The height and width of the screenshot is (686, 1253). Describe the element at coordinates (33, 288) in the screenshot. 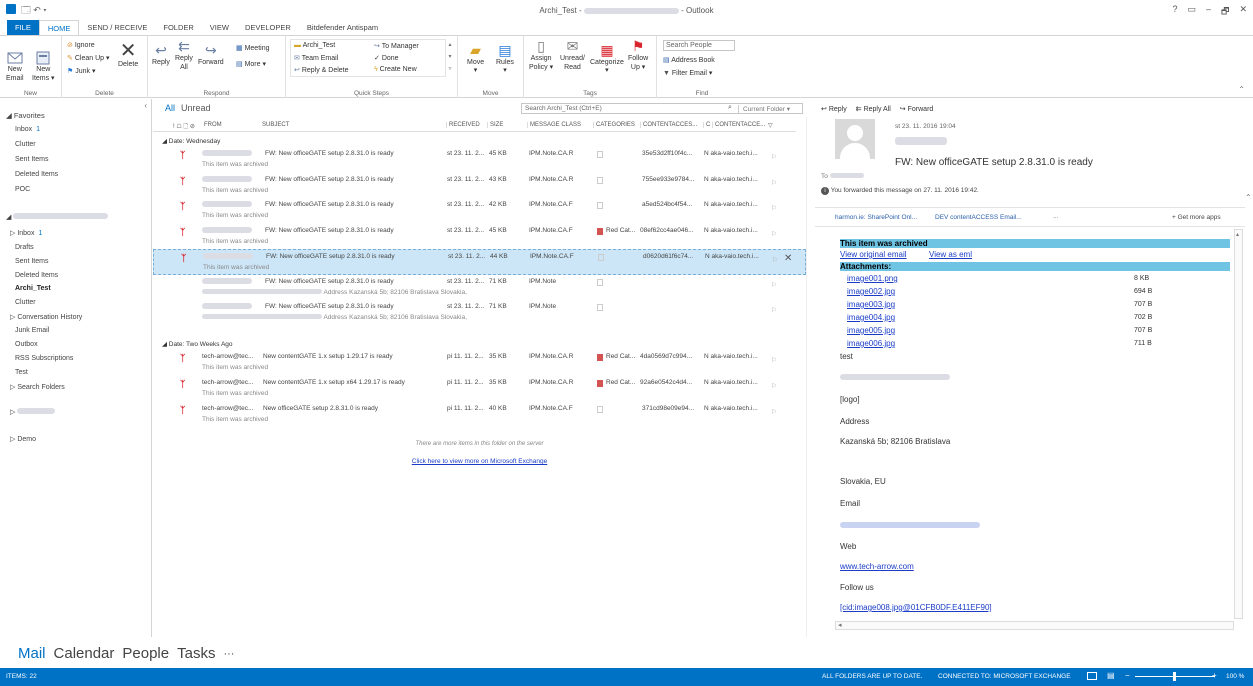

I see `folder-archi-test: Archi_Test` at that location.